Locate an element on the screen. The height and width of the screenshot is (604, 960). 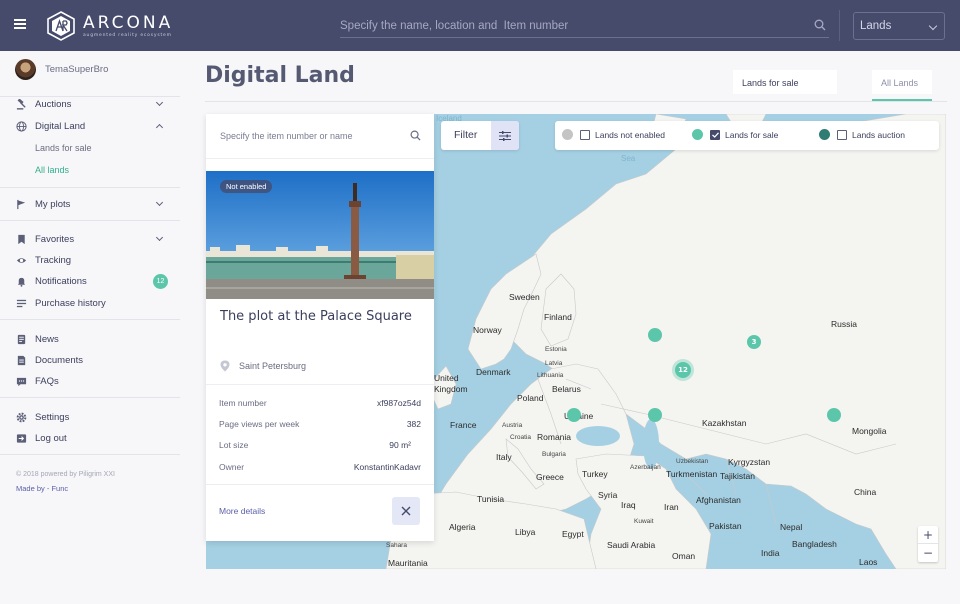
tab-lands-for-sale: Lands for sale is located at coordinates (785, 82).